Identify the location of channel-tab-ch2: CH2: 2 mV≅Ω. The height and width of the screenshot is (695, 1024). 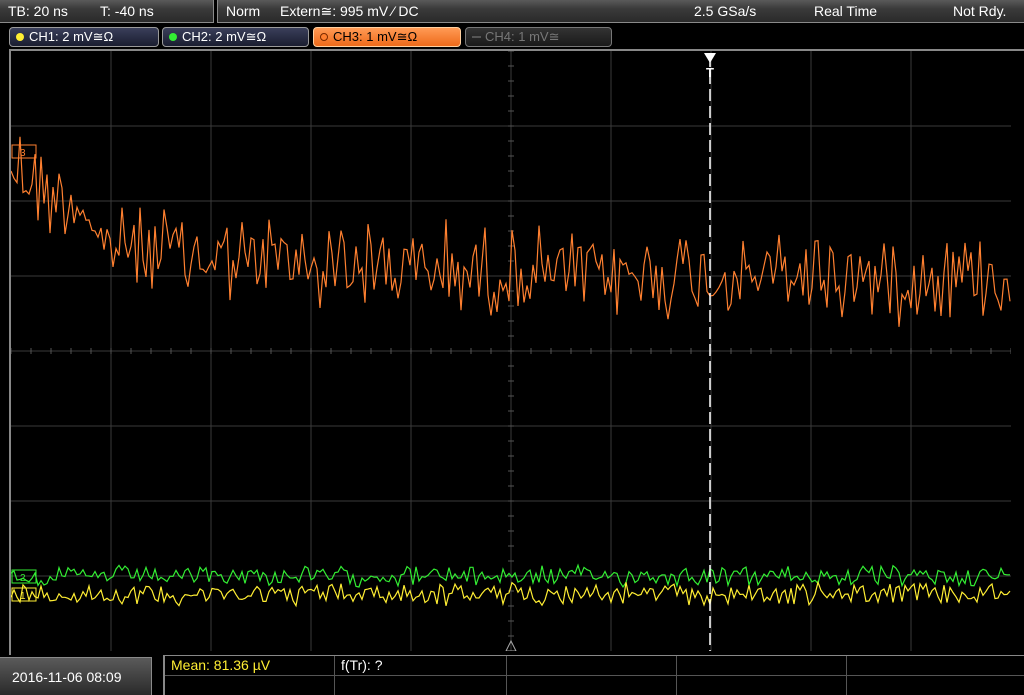
(235, 37).